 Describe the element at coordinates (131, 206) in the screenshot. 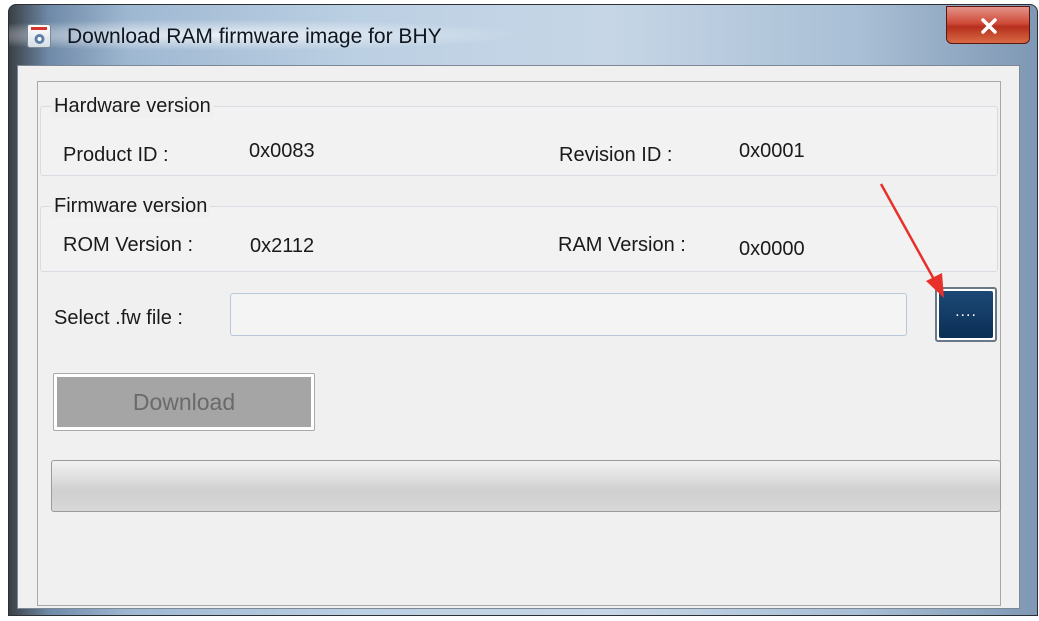

I see `firmware-version-title: Firmware version` at that location.